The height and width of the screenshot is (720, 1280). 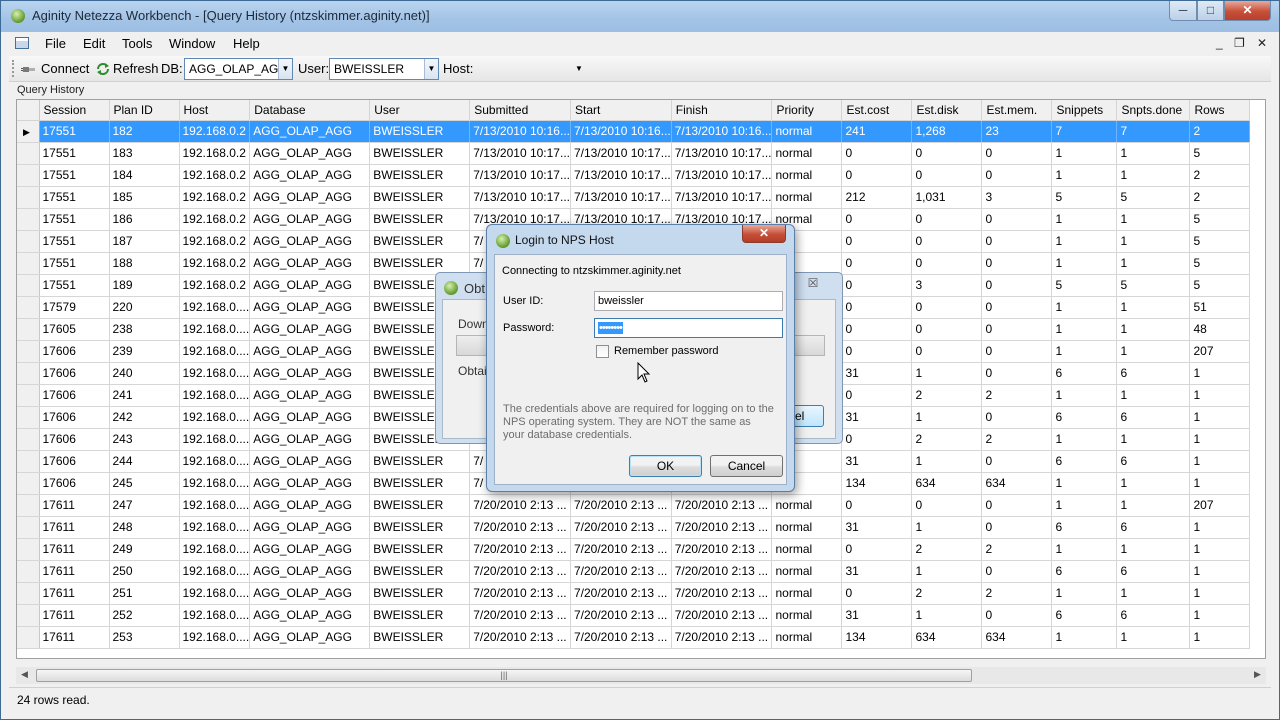 I want to click on chevron-down-icon: ▼, so click(x=285, y=69).